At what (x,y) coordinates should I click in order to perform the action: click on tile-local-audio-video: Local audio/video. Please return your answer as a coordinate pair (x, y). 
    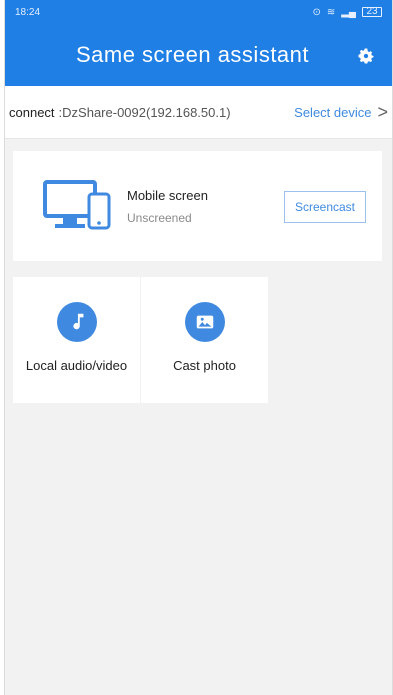
    Looking at the image, I should click on (76, 340).